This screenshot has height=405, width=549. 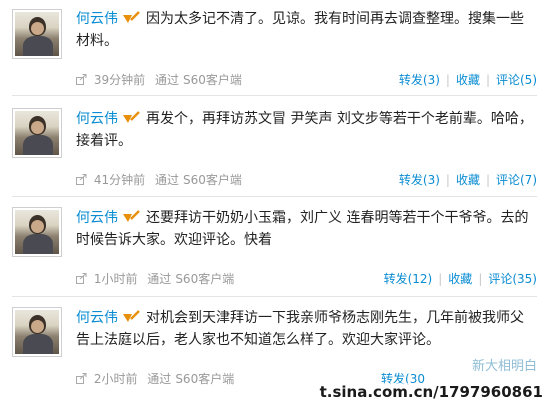 What do you see at coordinates (512, 279) in the screenshot?
I see `comment-button: 评论(35)` at bounding box center [512, 279].